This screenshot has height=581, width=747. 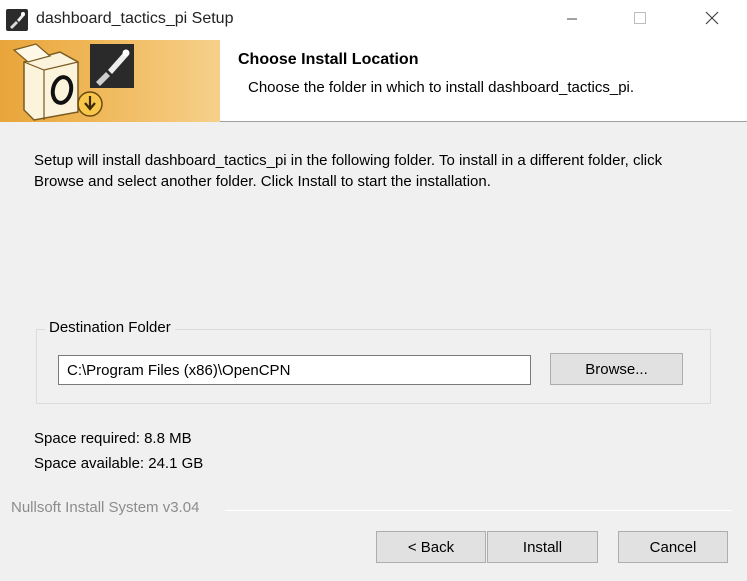 I want to click on close-icon, so click(x=712, y=20).